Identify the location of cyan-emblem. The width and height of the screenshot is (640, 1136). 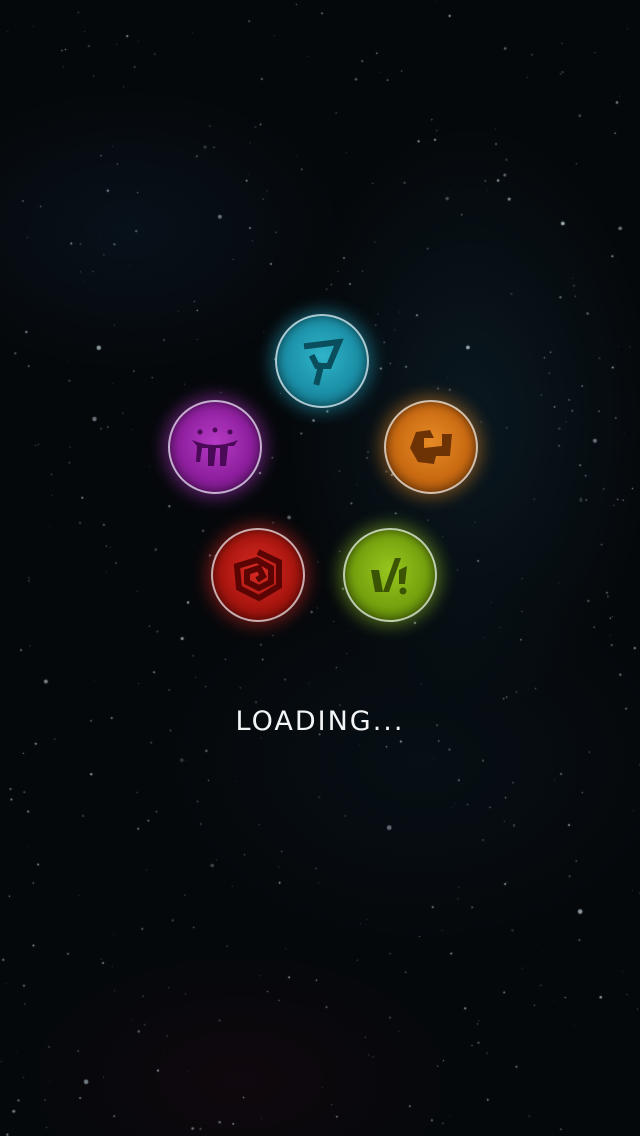
(322, 361).